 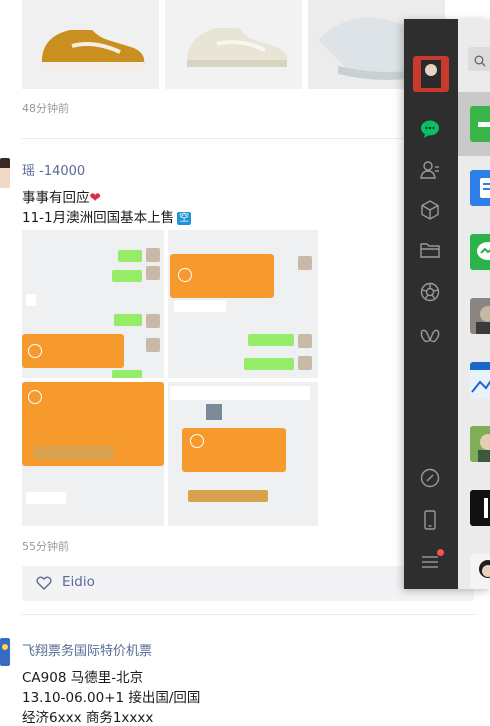 I want to click on post-text: CA908 马德里-北京, so click(x=83, y=678).